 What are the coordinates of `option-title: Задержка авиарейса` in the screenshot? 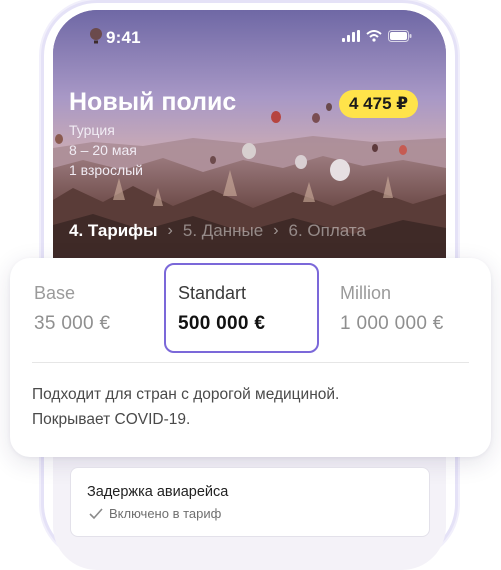 It's located at (158, 492).